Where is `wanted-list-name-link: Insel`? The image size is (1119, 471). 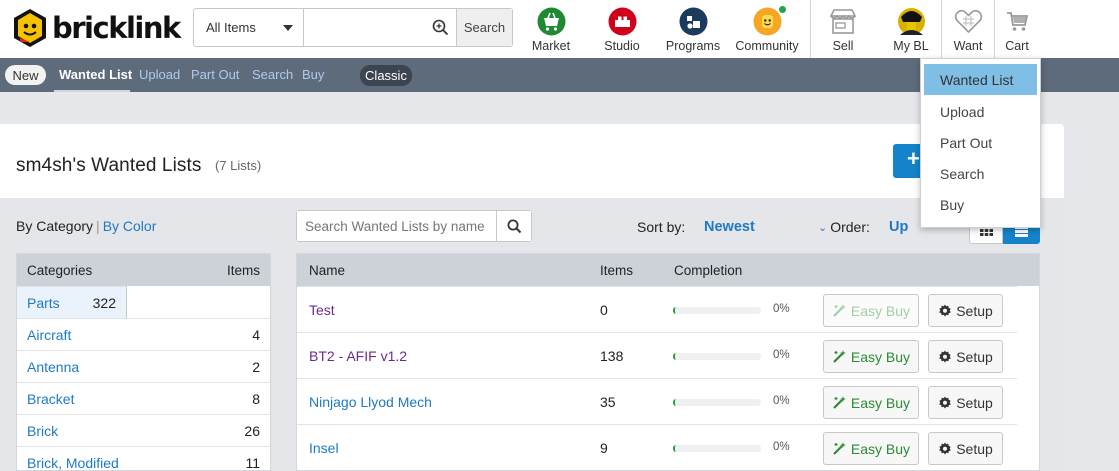
wanted-list-name-link: Insel is located at coordinates (324, 448).